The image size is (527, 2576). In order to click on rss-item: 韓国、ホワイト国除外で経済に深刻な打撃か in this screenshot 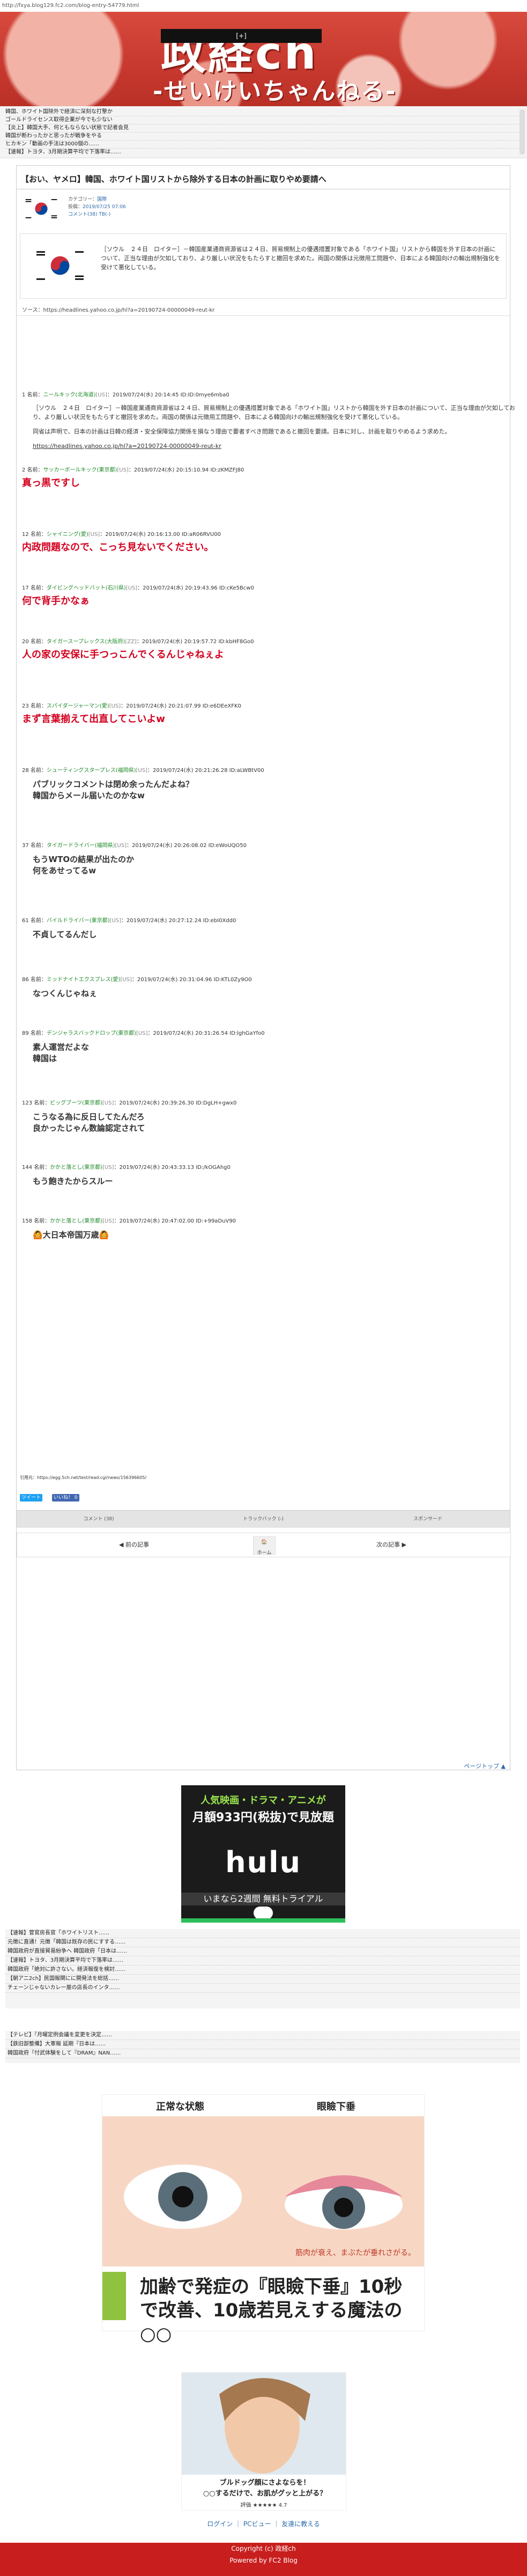, I will do `click(262, 112)`.